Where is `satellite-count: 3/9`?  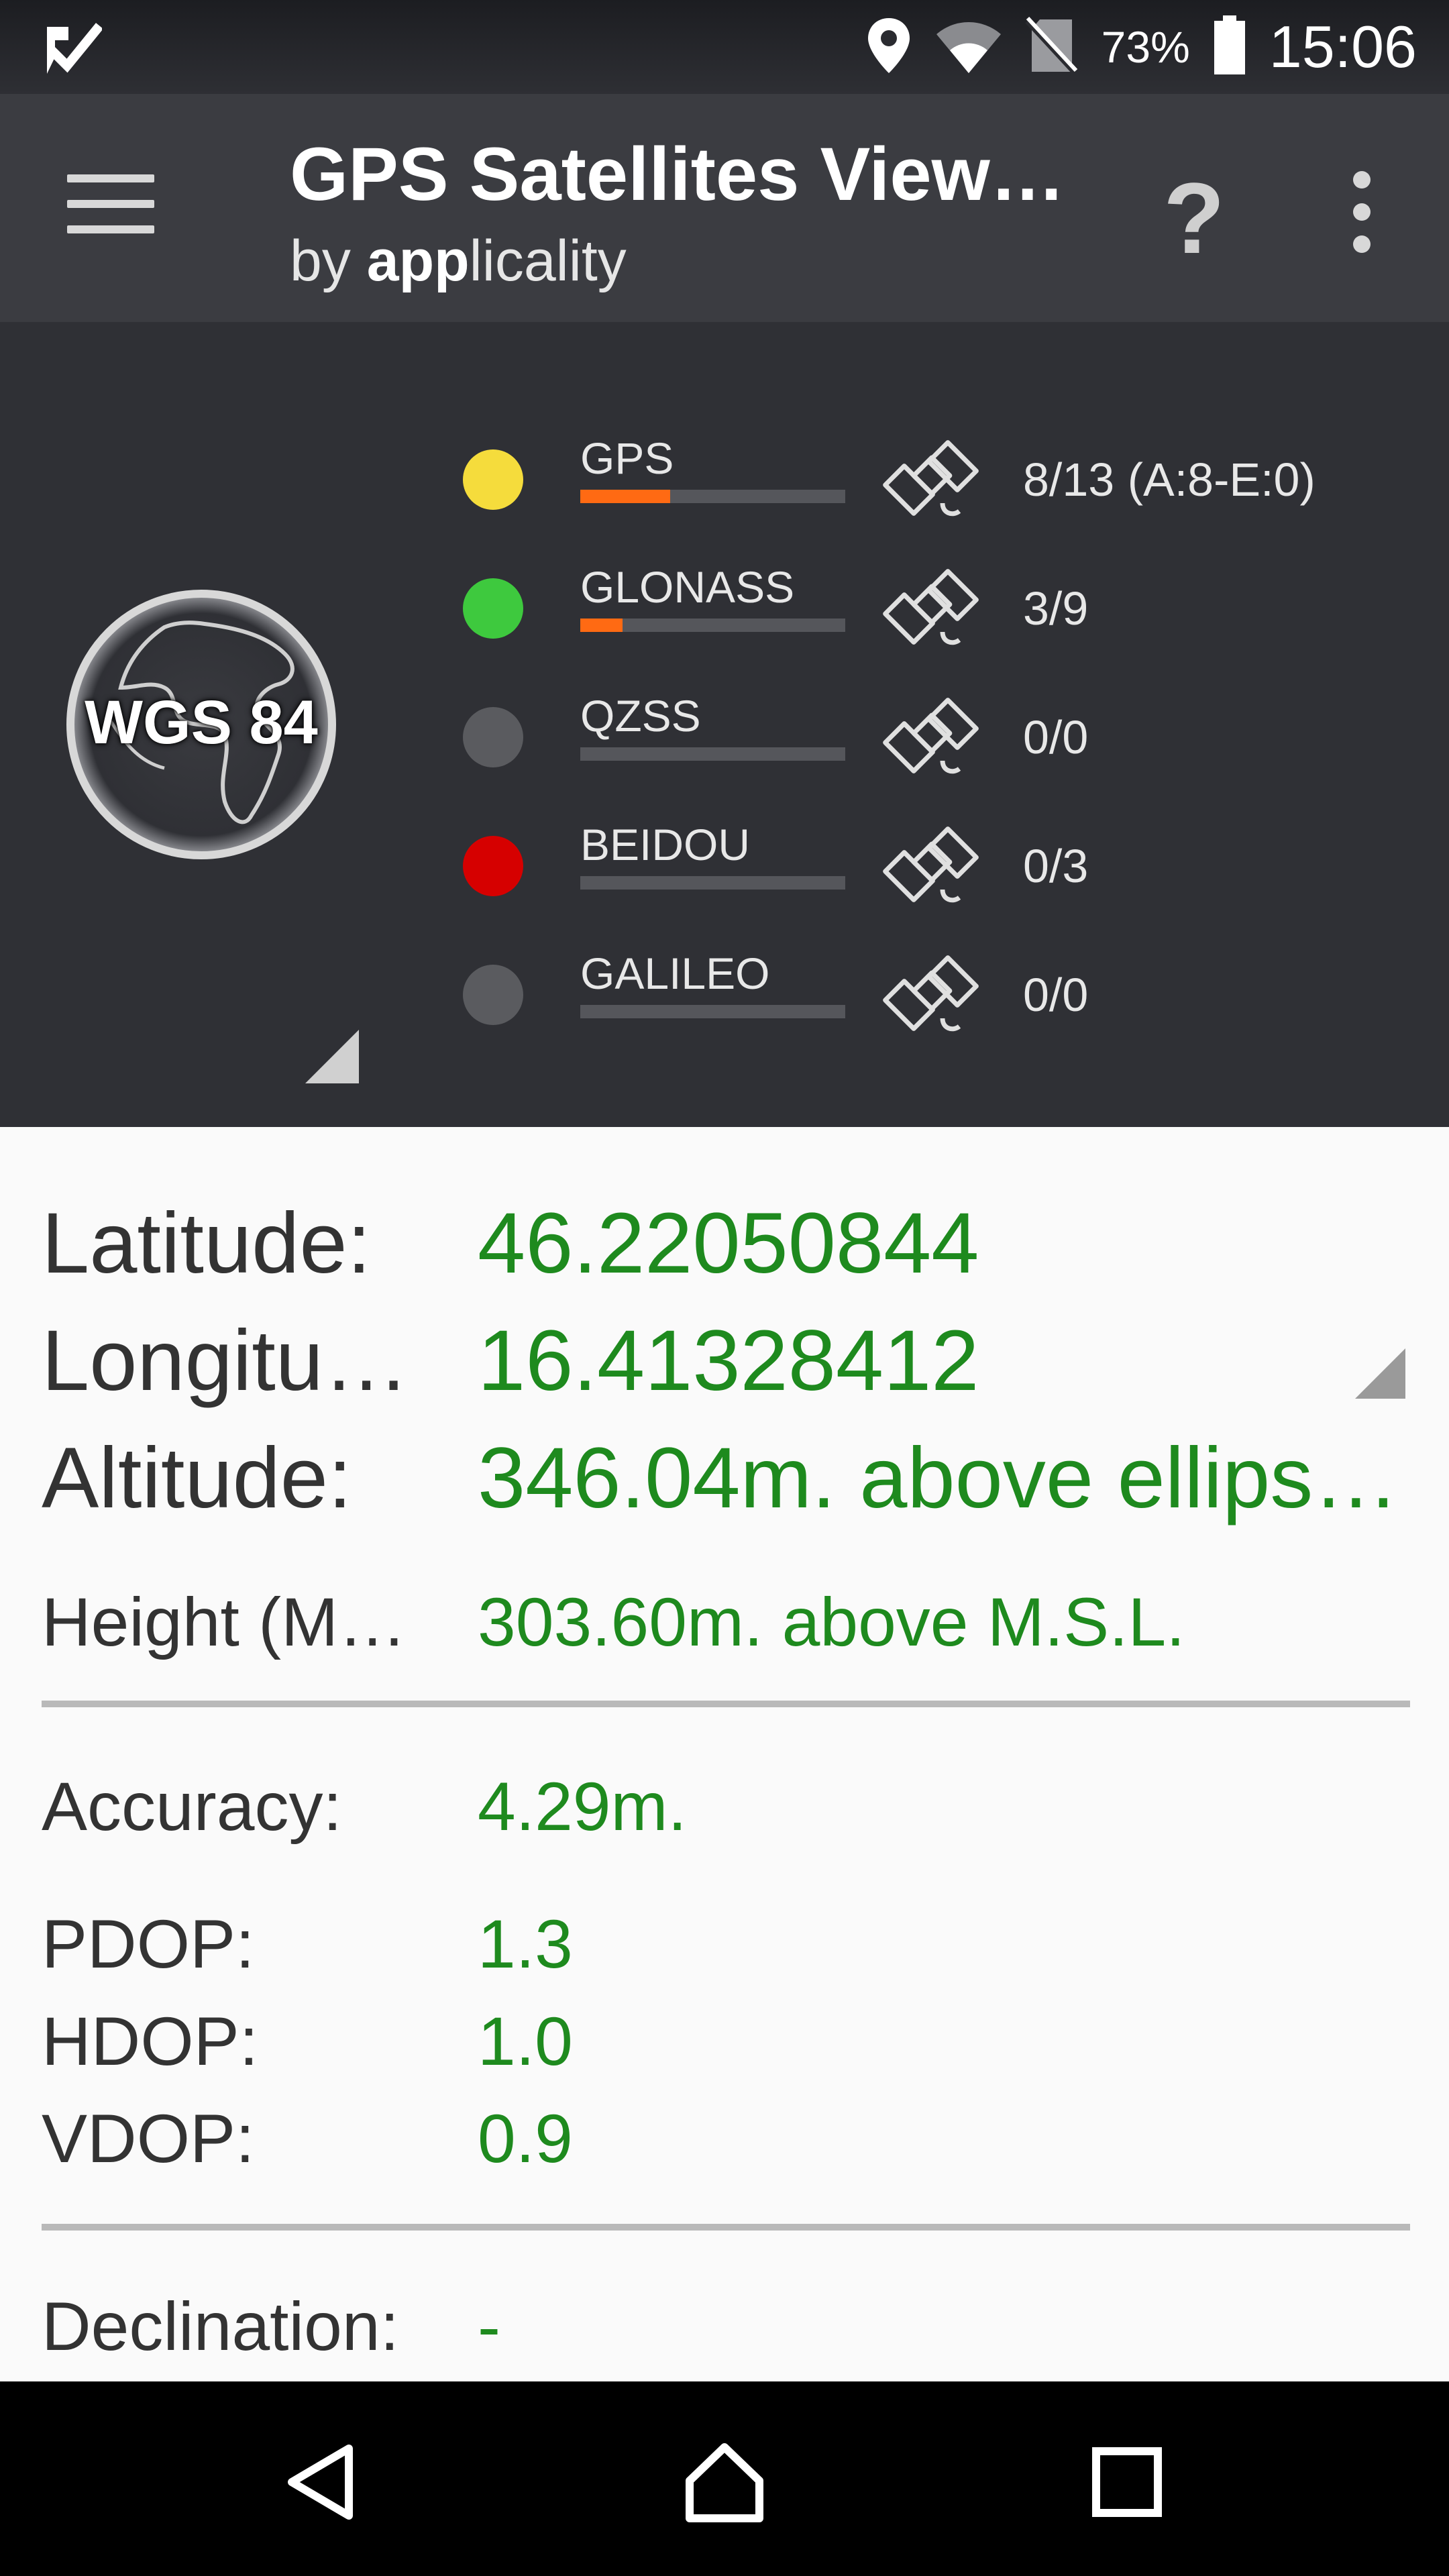 satellite-count: 3/9 is located at coordinates (1056, 608).